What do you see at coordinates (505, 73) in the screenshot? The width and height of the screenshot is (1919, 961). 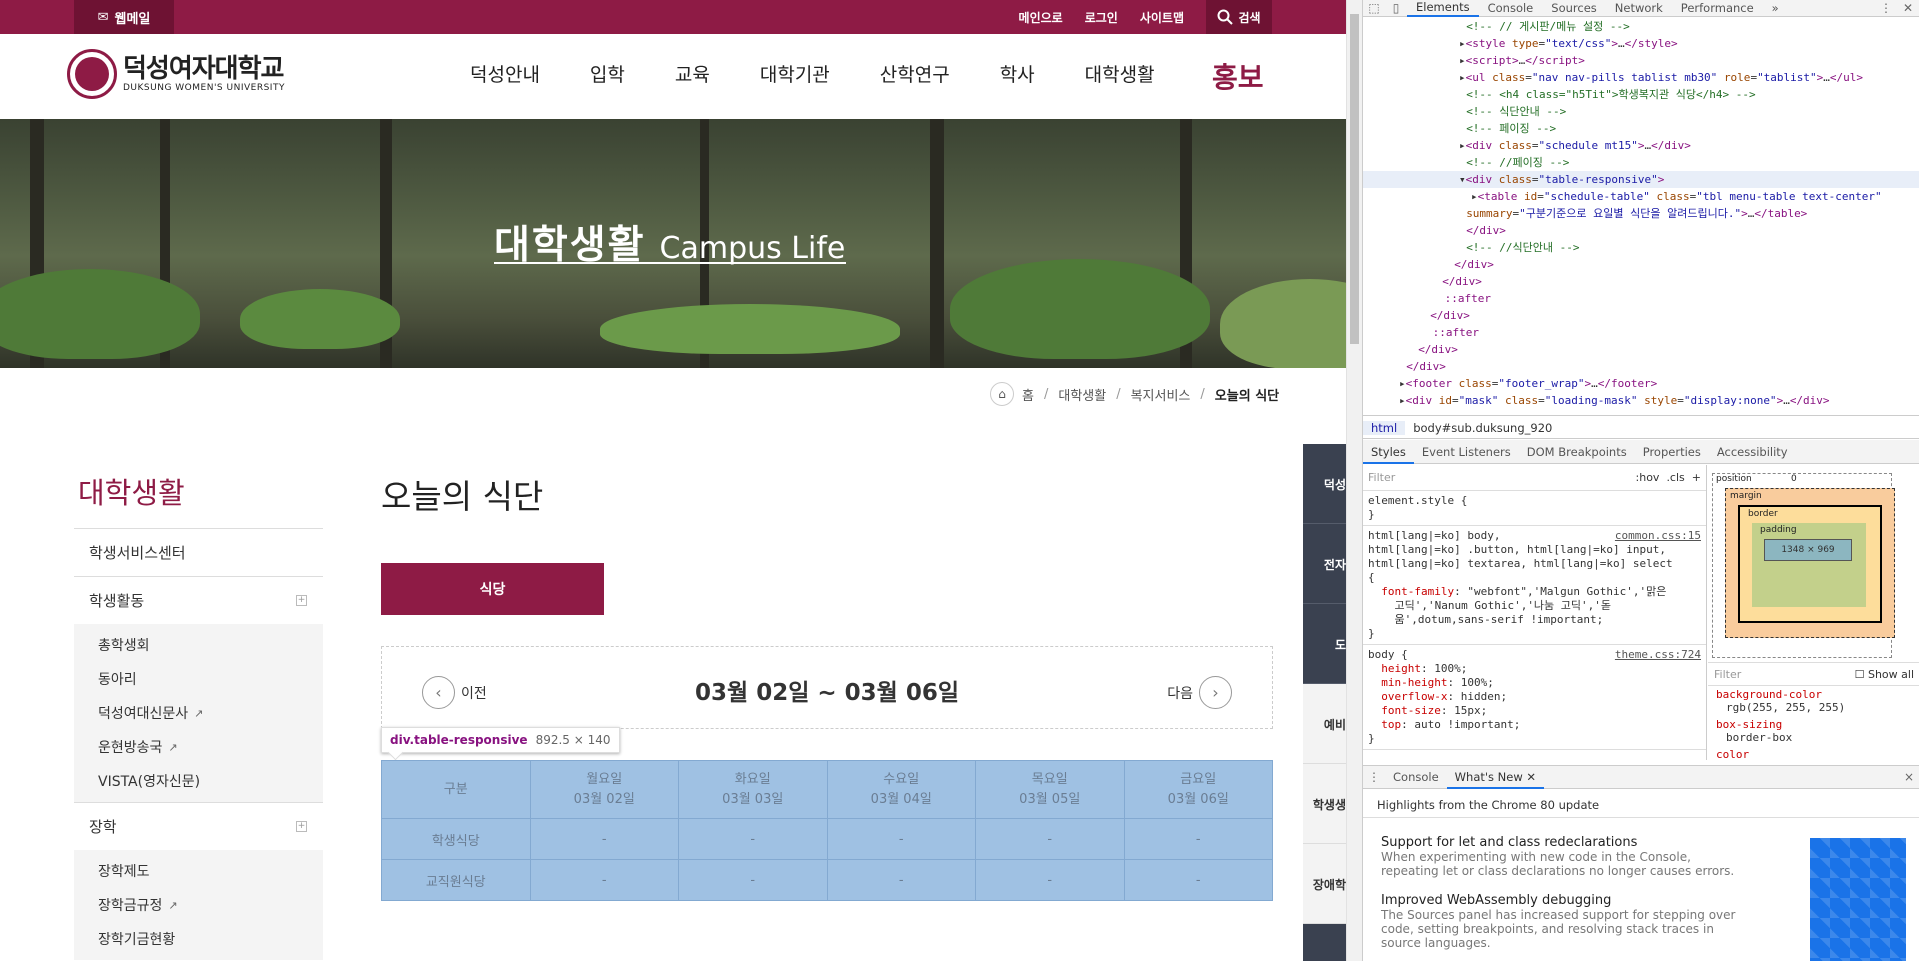 I see `nav-about: 덕성안내` at bounding box center [505, 73].